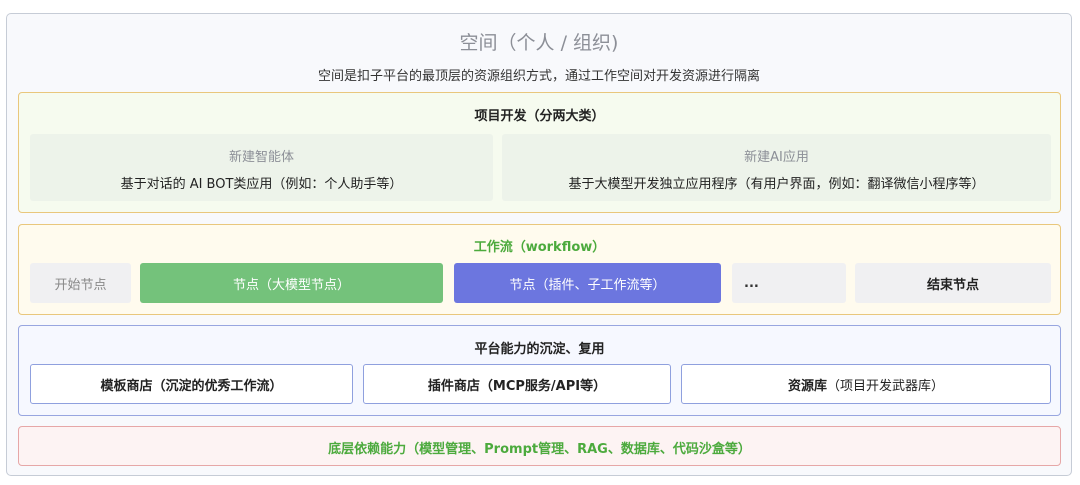 The height and width of the screenshot is (485, 1080). What do you see at coordinates (539, 247) in the screenshot?
I see `workflow-heading: 工作流（workflow）` at bounding box center [539, 247].